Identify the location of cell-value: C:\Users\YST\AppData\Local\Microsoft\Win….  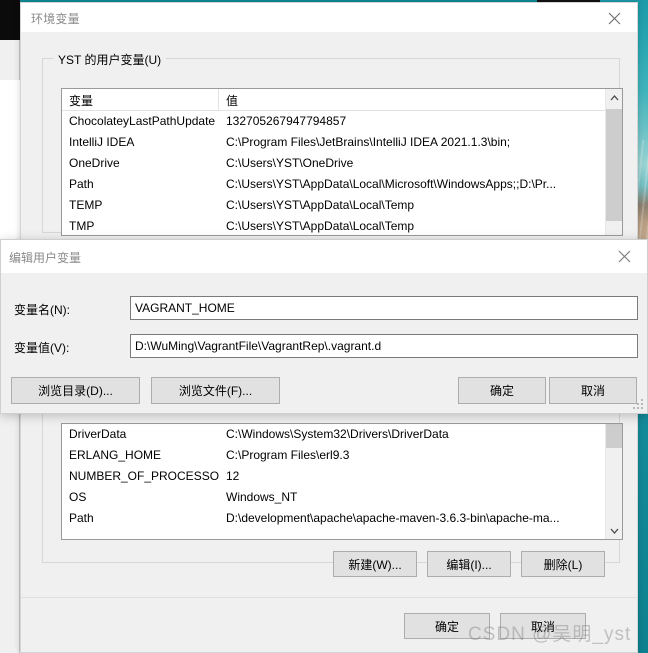
(391, 184).